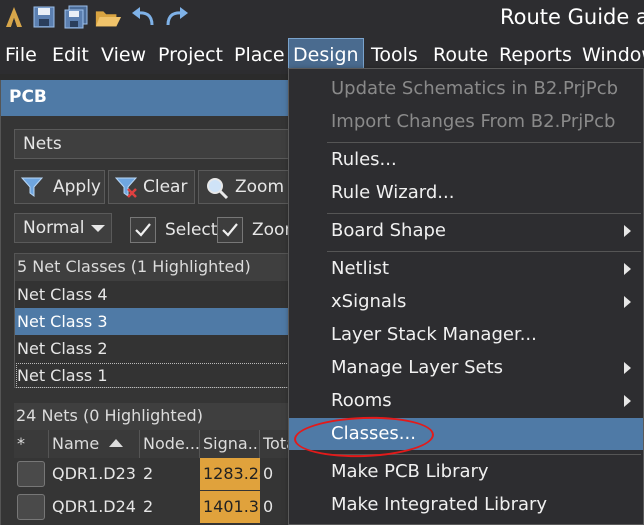 The image size is (644, 525). I want to click on clear-label: Clear, so click(165, 187).